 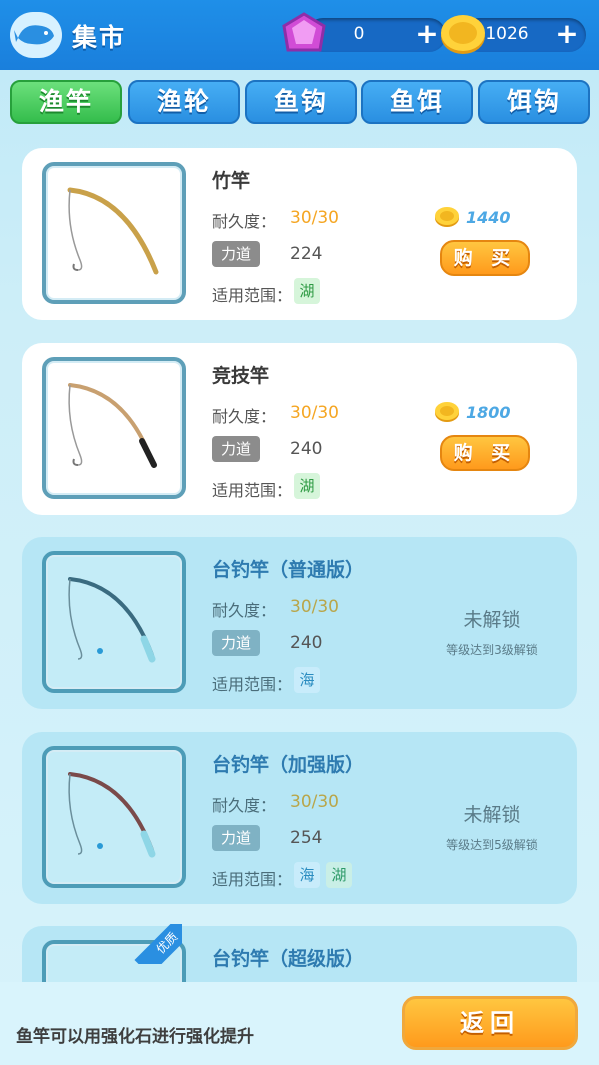 I want to click on item-name: 台钓竿（加强版）, so click(x=288, y=765).